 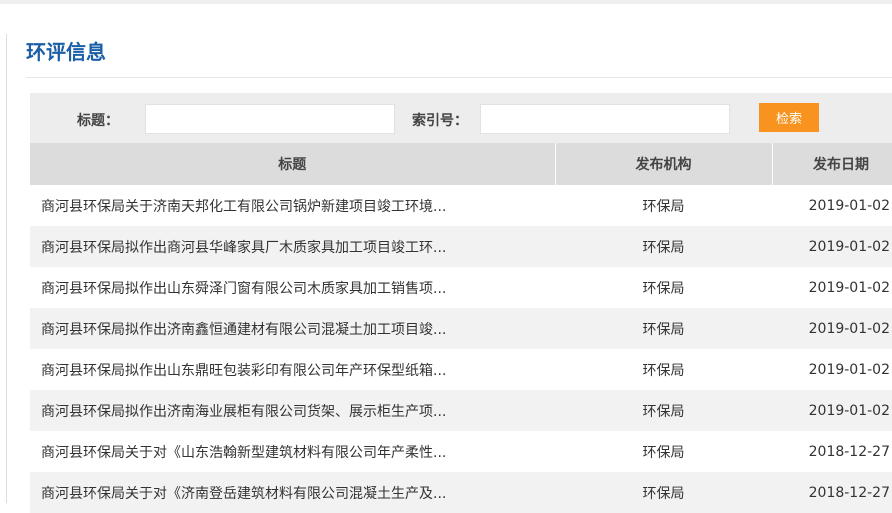 I want to click on title-search-label: 标题：, so click(x=98, y=121).